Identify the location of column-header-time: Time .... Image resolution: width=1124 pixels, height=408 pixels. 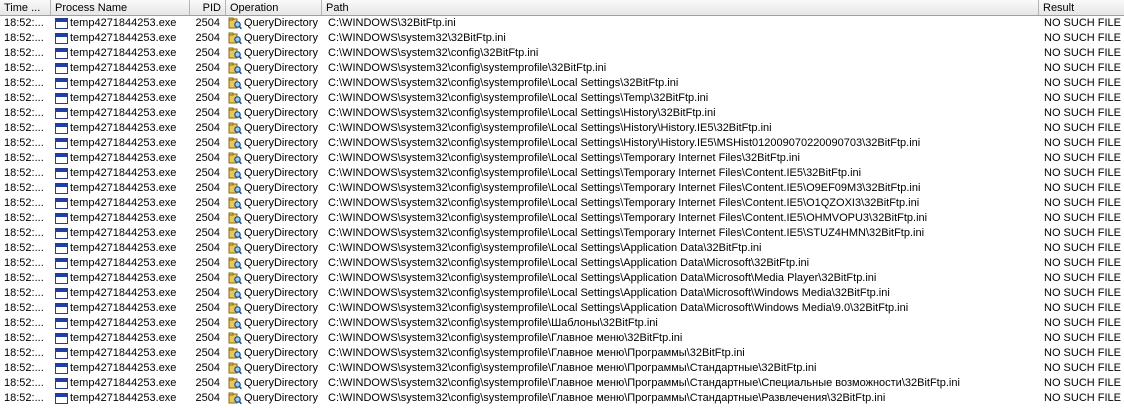
(25, 7).